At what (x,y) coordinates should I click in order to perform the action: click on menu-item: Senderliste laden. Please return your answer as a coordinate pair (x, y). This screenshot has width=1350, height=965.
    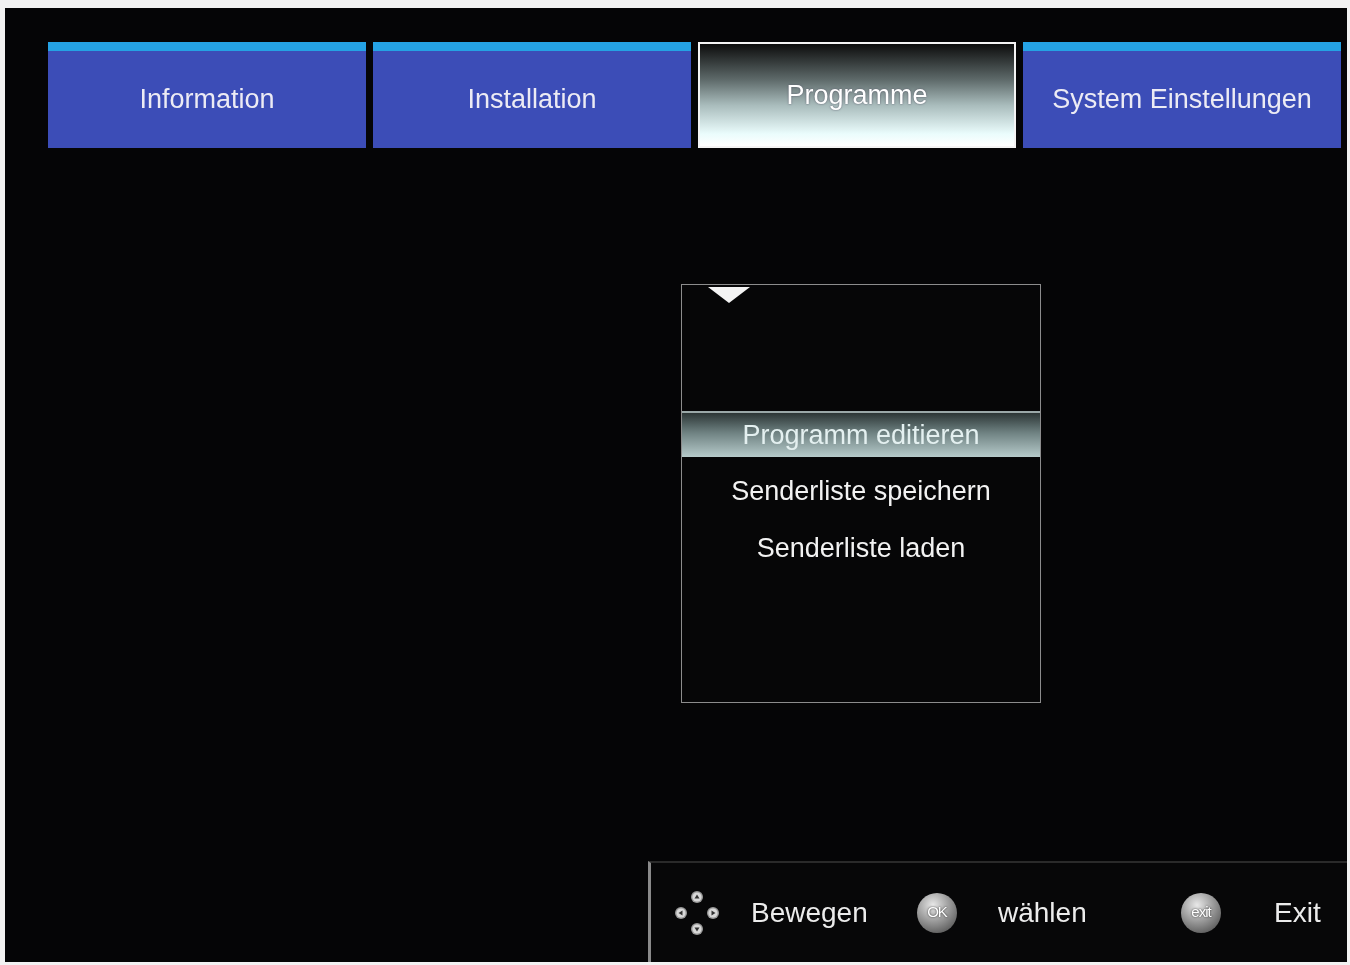
    Looking at the image, I should click on (861, 548).